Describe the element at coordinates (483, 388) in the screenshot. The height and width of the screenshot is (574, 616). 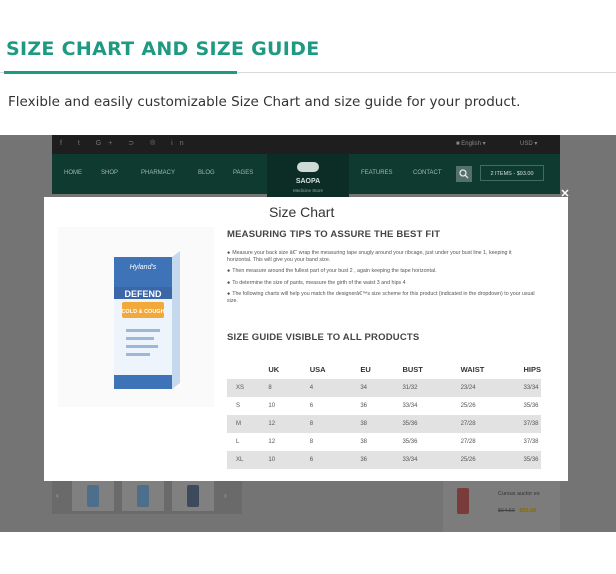
I see `table-cell: 23/24` at that location.